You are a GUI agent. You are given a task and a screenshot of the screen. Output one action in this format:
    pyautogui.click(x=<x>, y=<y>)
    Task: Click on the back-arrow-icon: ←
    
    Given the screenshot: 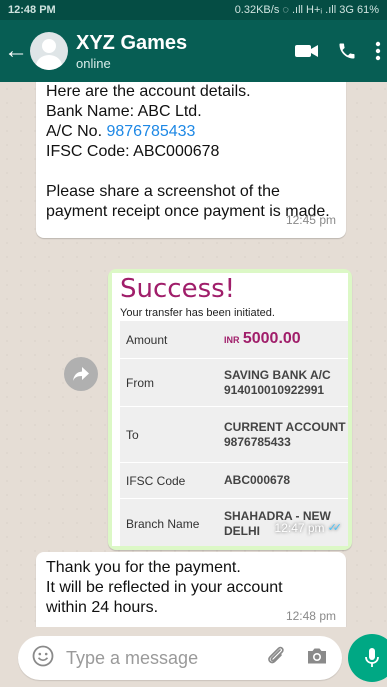 What is the action you would take?
    pyautogui.click(x=16, y=51)
    